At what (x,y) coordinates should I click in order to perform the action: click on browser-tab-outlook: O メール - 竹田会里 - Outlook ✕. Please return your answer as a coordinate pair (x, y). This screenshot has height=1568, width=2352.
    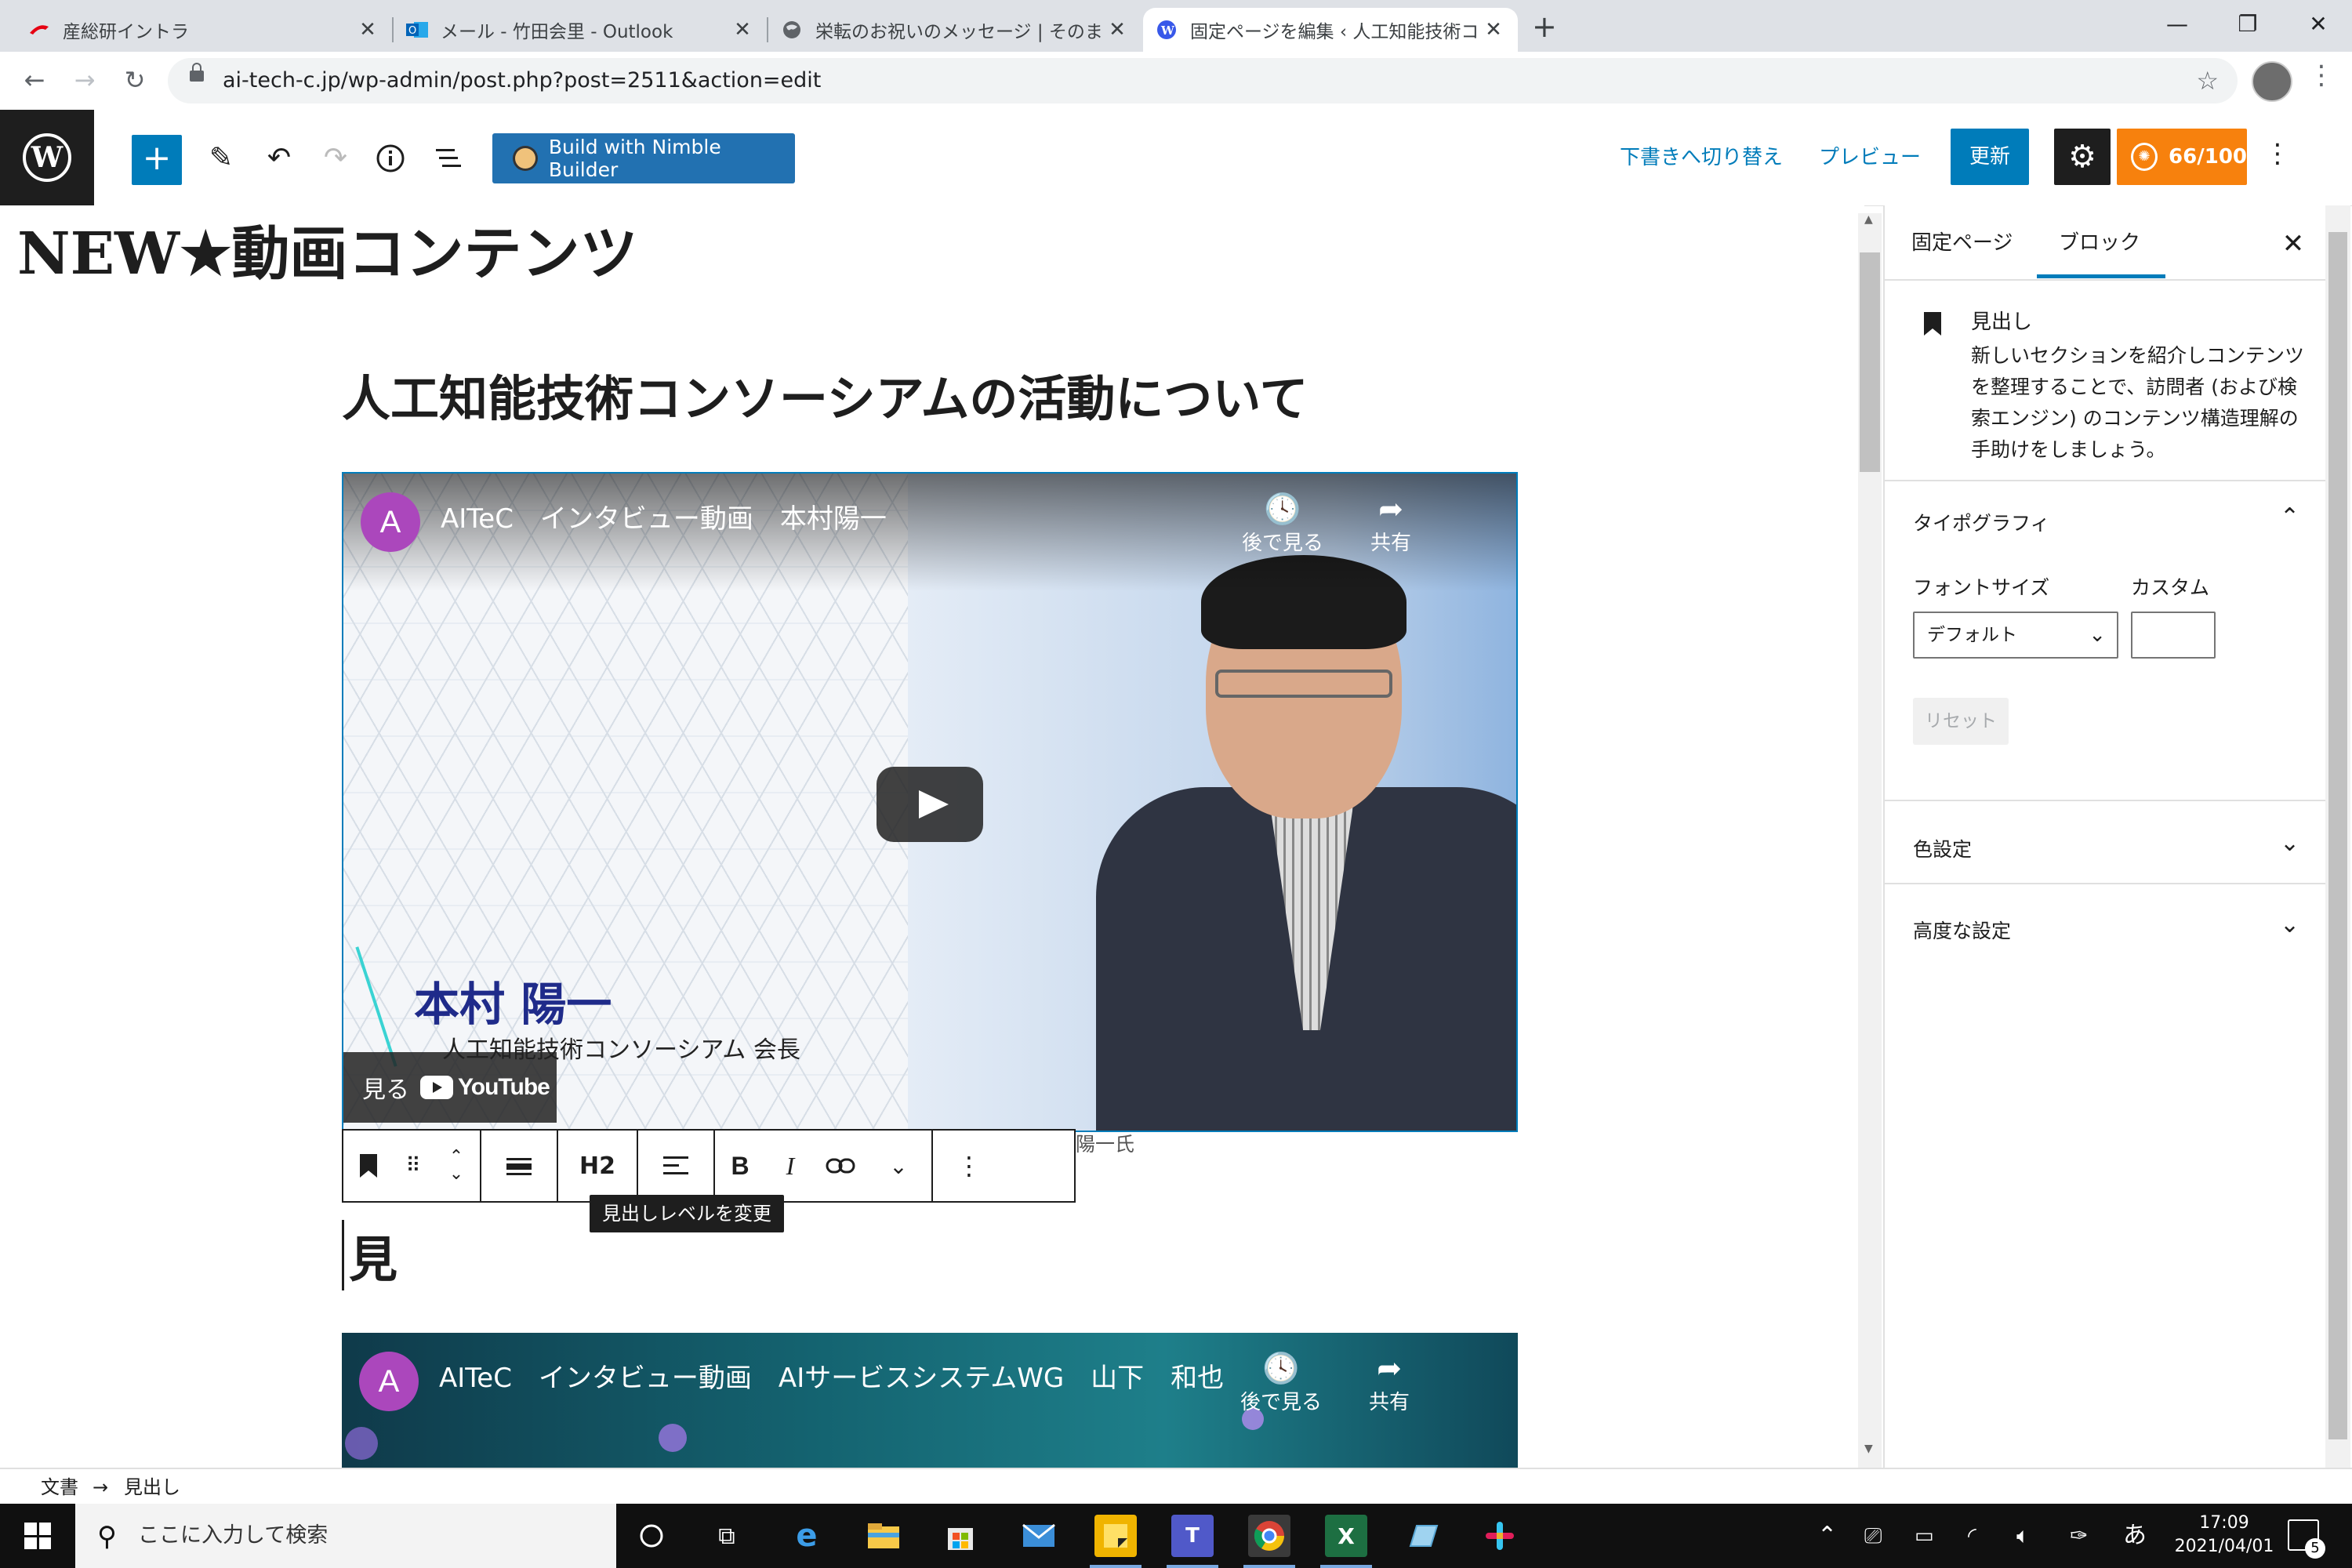
    Looking at the image, I should click on (580, 30).